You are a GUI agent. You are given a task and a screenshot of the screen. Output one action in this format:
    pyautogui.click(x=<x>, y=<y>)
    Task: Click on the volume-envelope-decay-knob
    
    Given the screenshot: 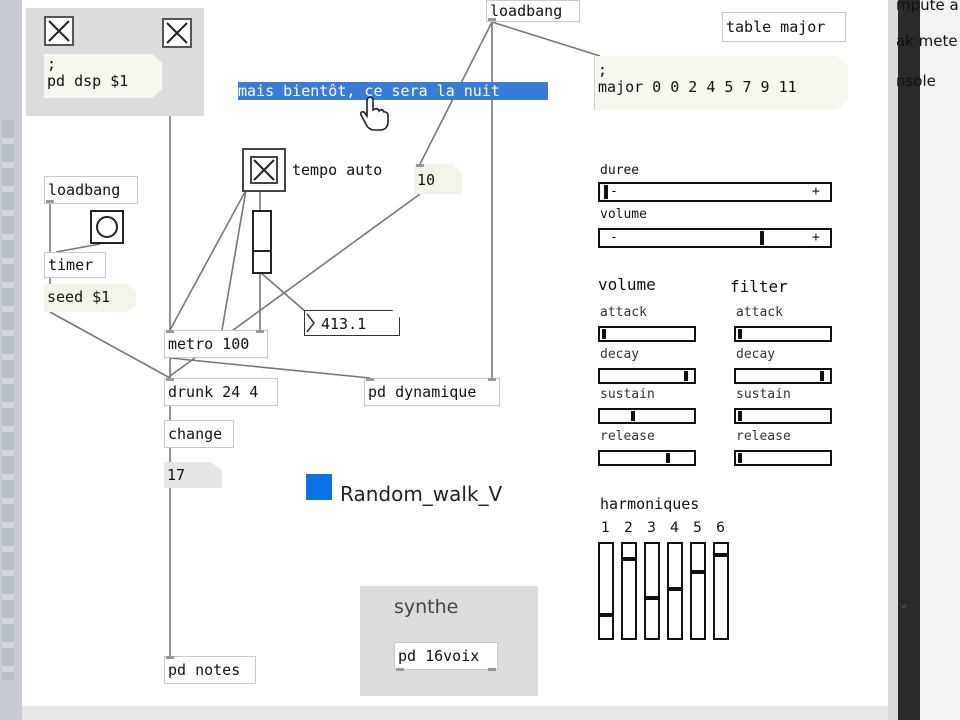 What is the action you would take?
    pyautogui.click(x=686, y=376)
    